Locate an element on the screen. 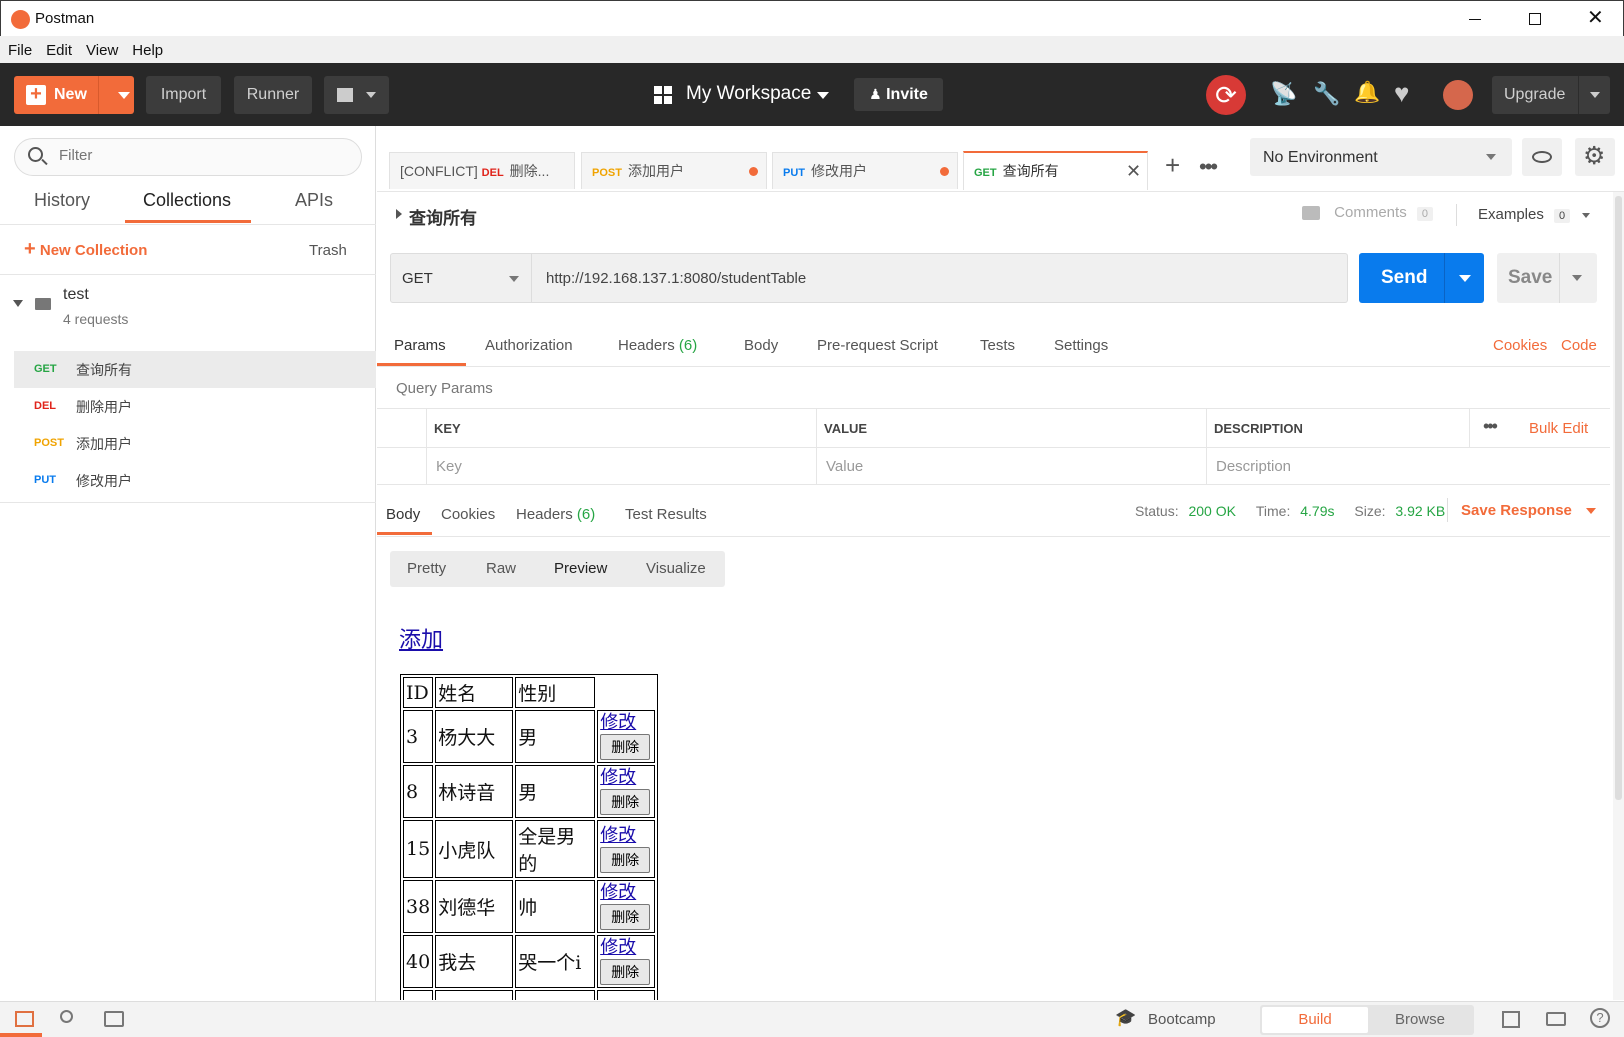 The image size is (1624, 1037). more-tabs-icon: ••• is located at coordinates (1208, 167).